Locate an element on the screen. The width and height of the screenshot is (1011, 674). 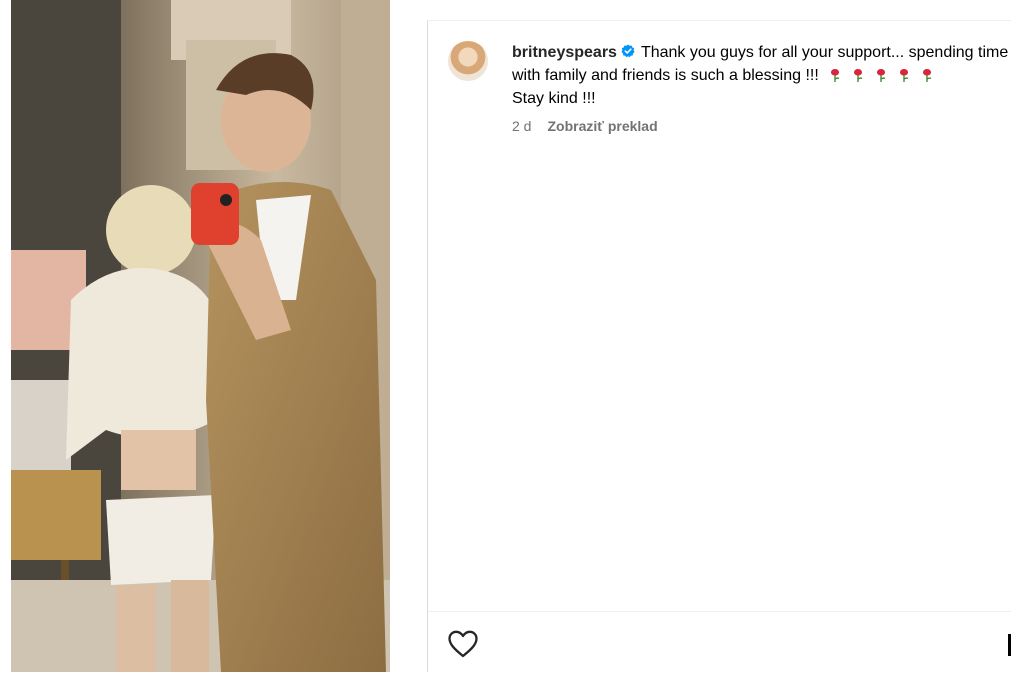
see-translation-button: Zobraziť preklad is located at coordinates (602, 126).